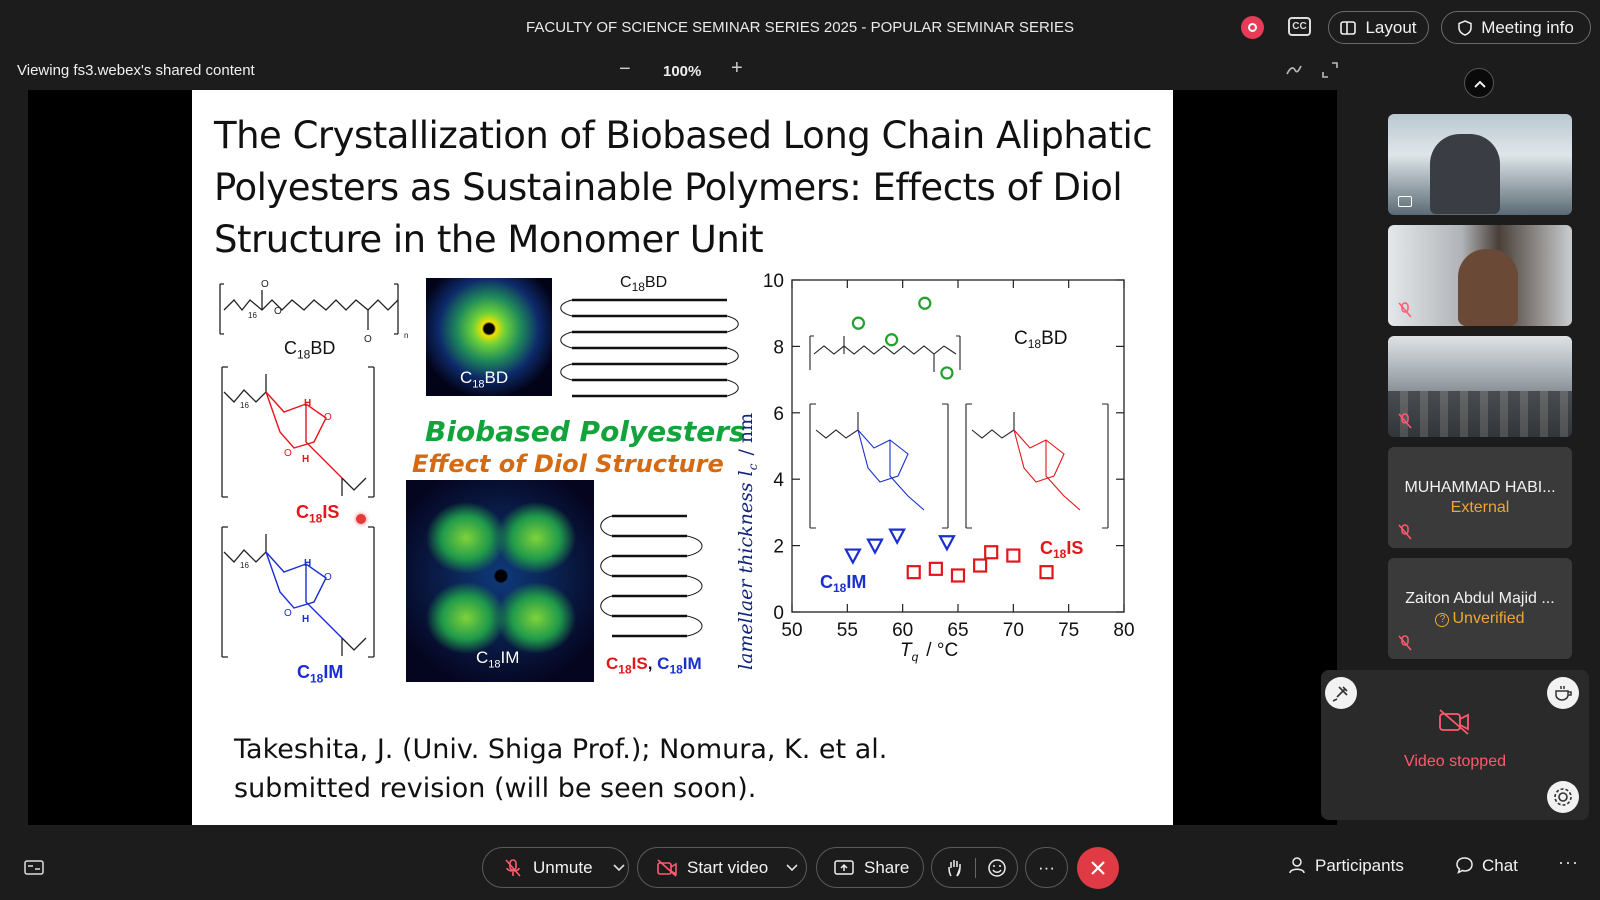  What do you see at coordinates (1405, 201) in the screenshot?
I see `screen-share-icon` at bounding box center [1405, 201].